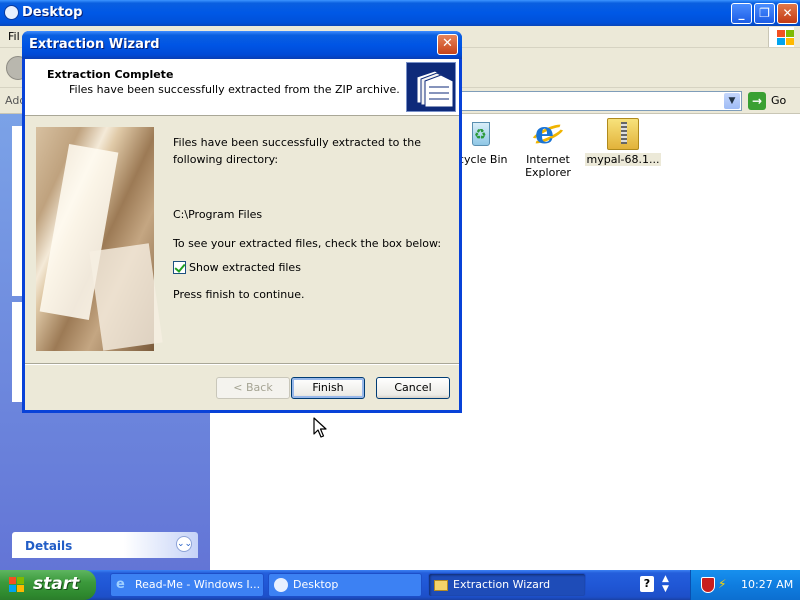 This screenshot has width=800, height=600. Describe the element at coordinates (328, 388) in the screenshot. I see `finish-button: Finish` at that location.